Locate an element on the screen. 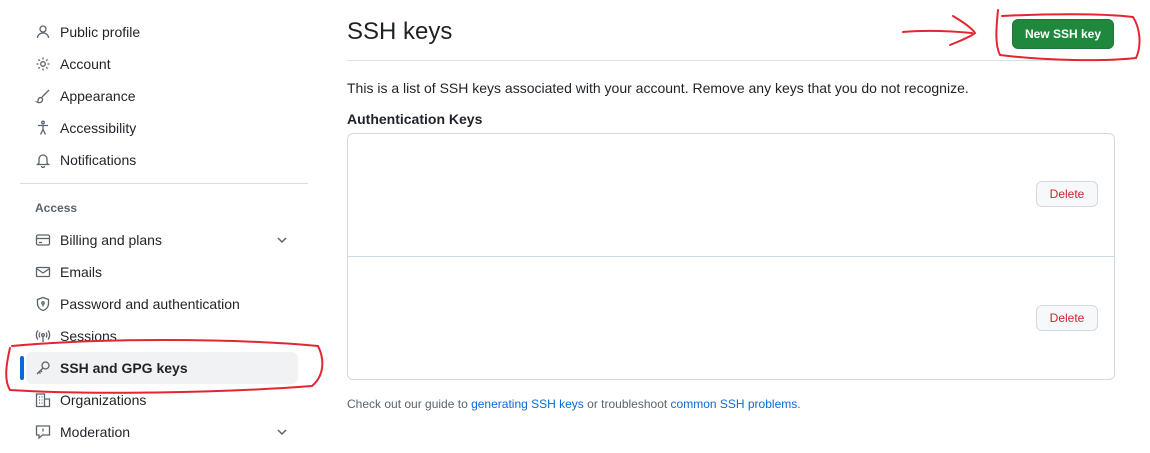  sidebar-item-label: Moderation is located at coordinates (95, 432).